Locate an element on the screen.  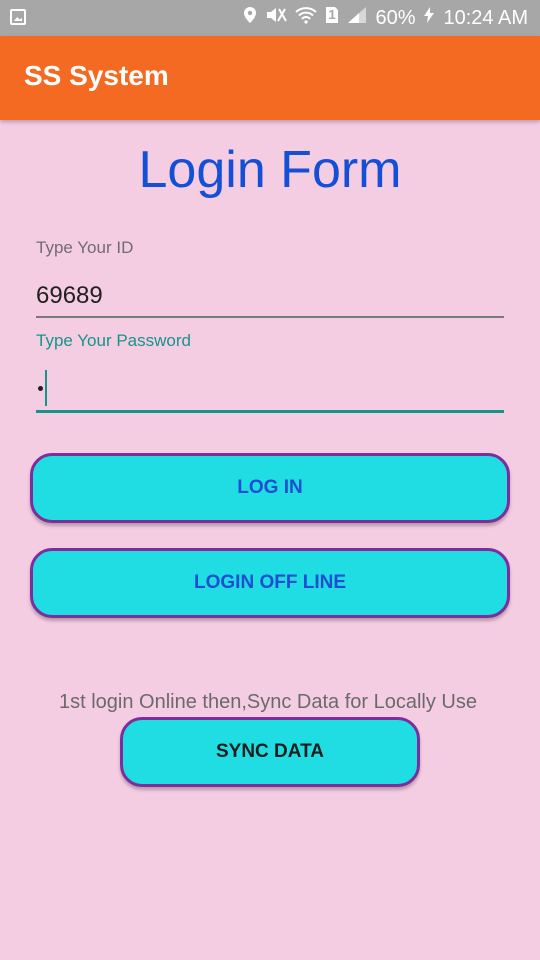
wifi-icon is located at coordinates (306, 18).